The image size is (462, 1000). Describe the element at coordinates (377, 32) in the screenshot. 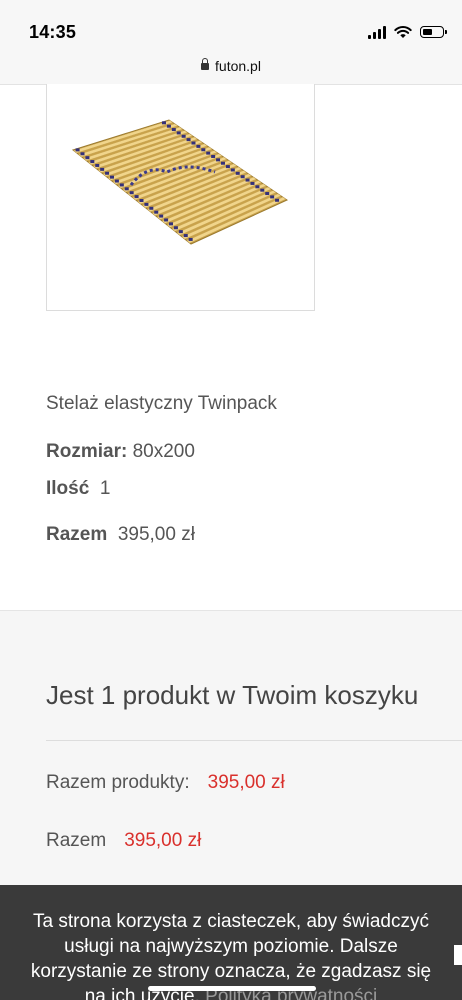

I see `signal-icon` at that location.